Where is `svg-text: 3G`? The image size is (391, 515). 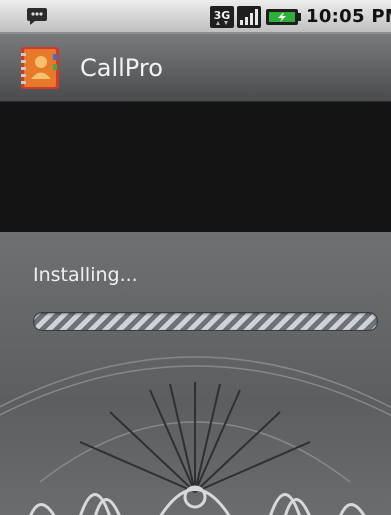 svg-text: 3G is located at coordinates (222, 15).